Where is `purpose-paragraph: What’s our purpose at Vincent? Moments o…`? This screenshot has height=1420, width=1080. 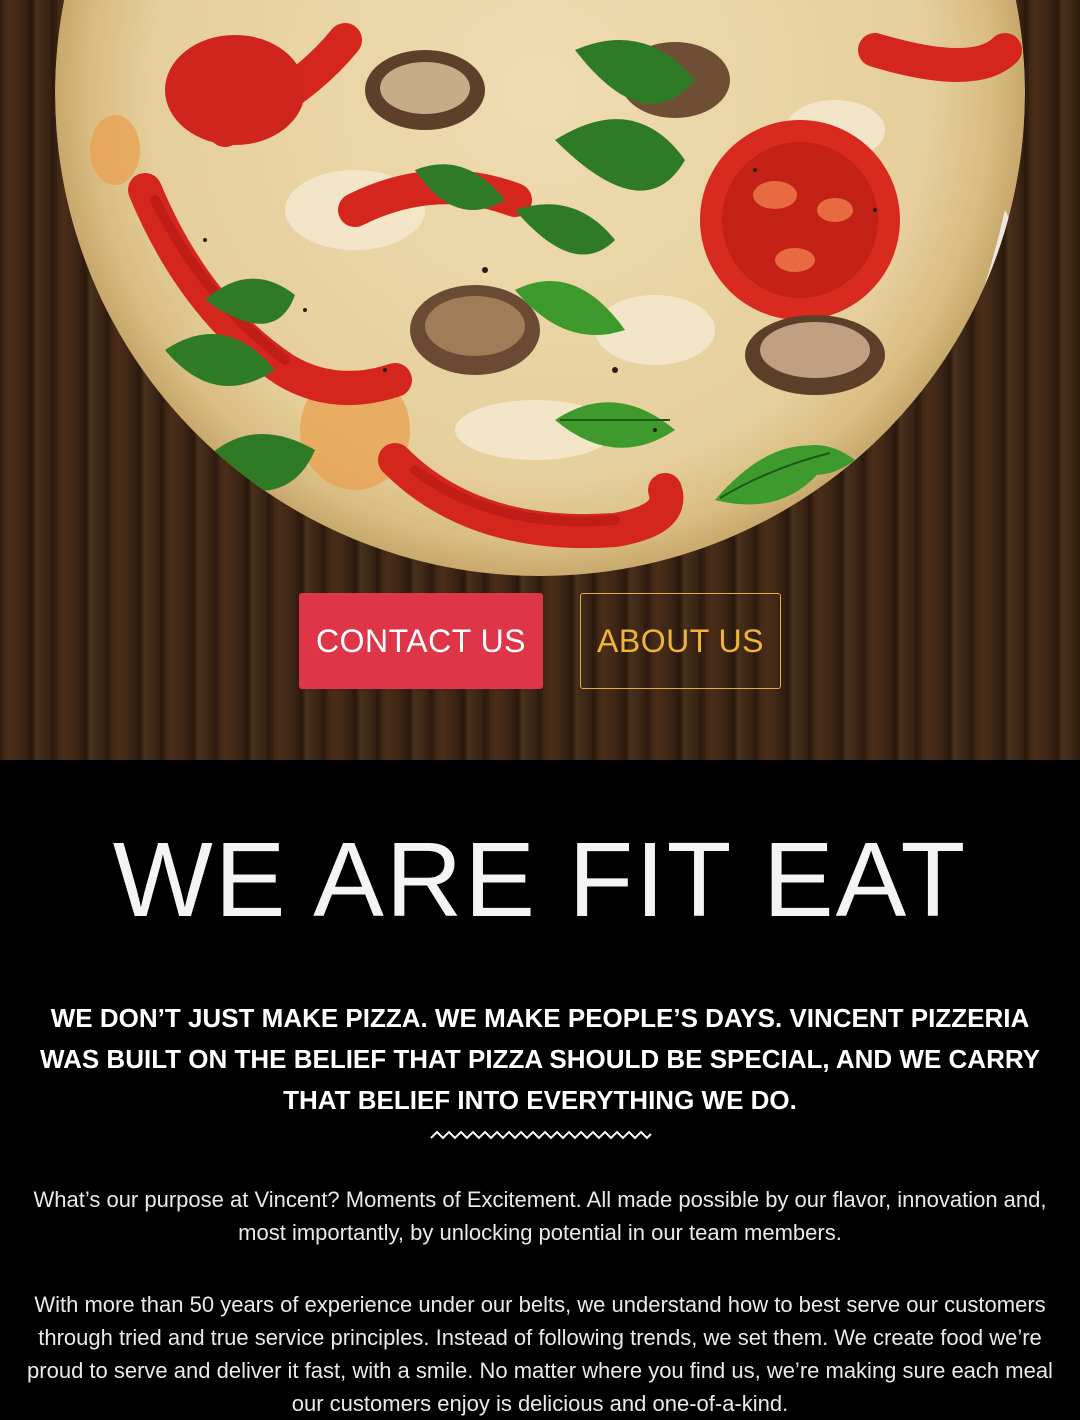
purpose-paragraph: What’s our purpose at Vincent? Moments o… is located at coordinates (540, 1216).